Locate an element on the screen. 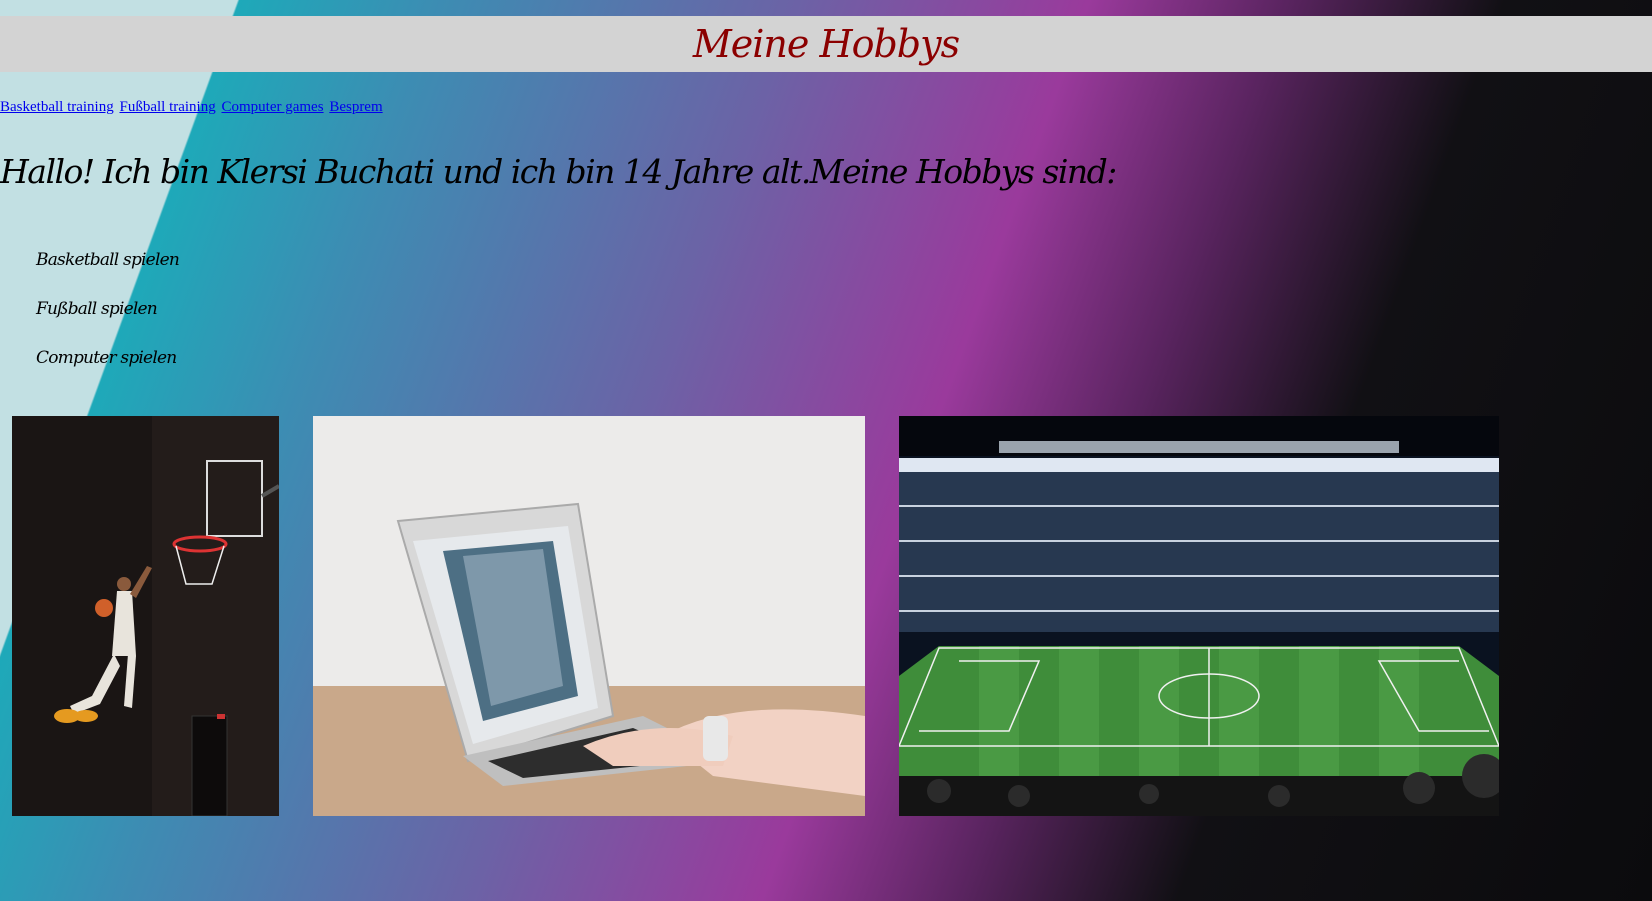 This screenshot has height=901, width=1652. nav-link-computer: Computer games is located at coordinates (272, 107).